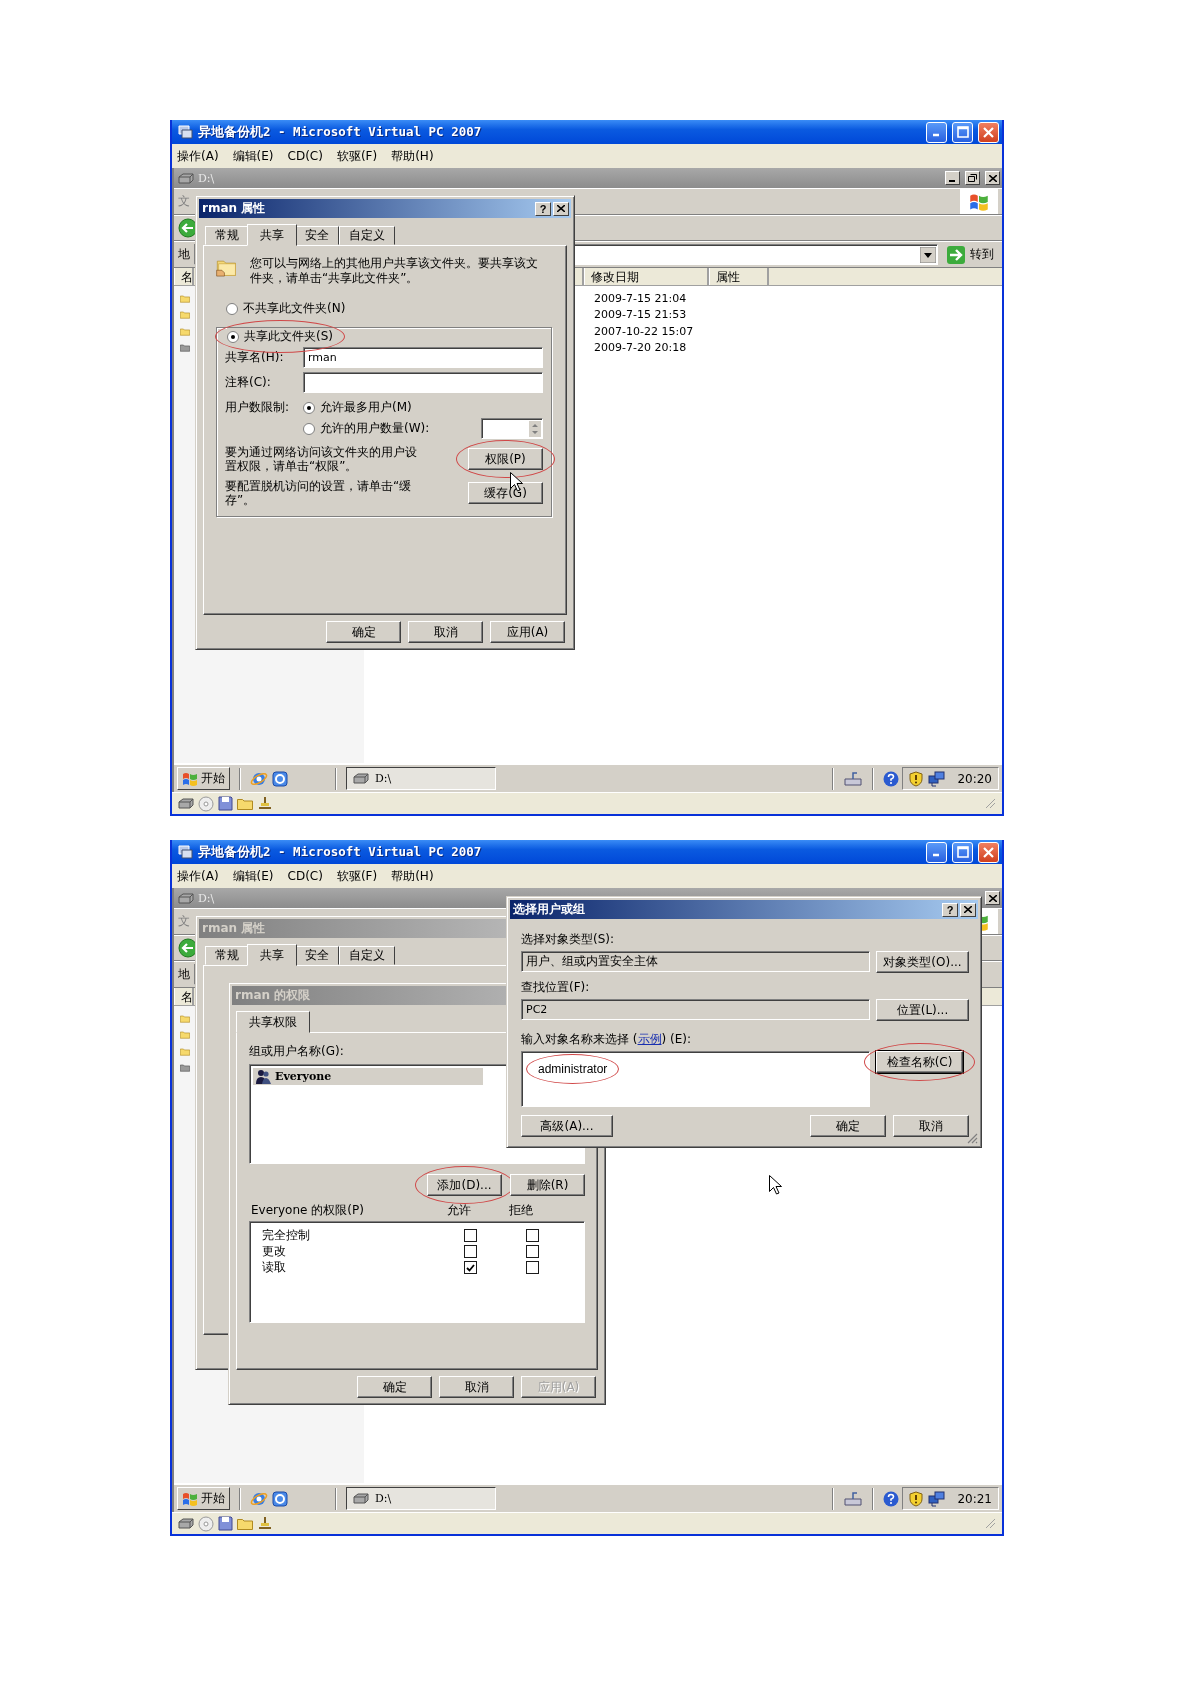 The width and height of the screenshot is (1192, 1685). Describe the element at coordinates (245, 803) in the screenshot. I see `folder-icon` at that location.